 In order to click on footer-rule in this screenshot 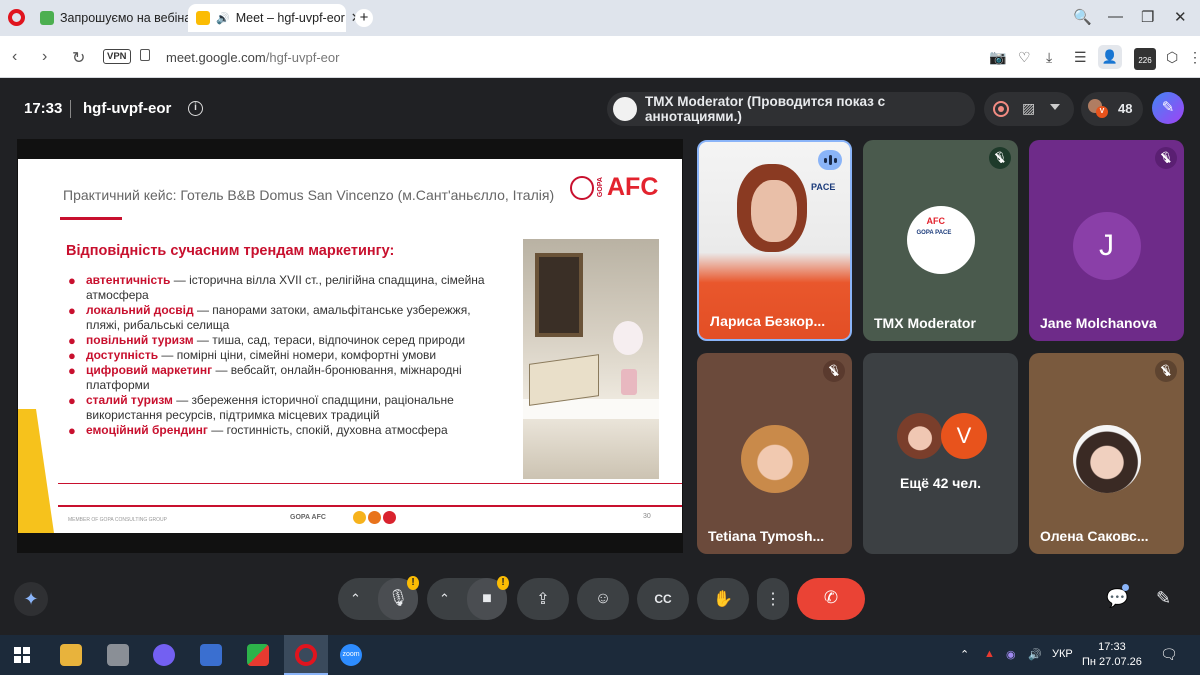, I will do `click(370, 483)`.